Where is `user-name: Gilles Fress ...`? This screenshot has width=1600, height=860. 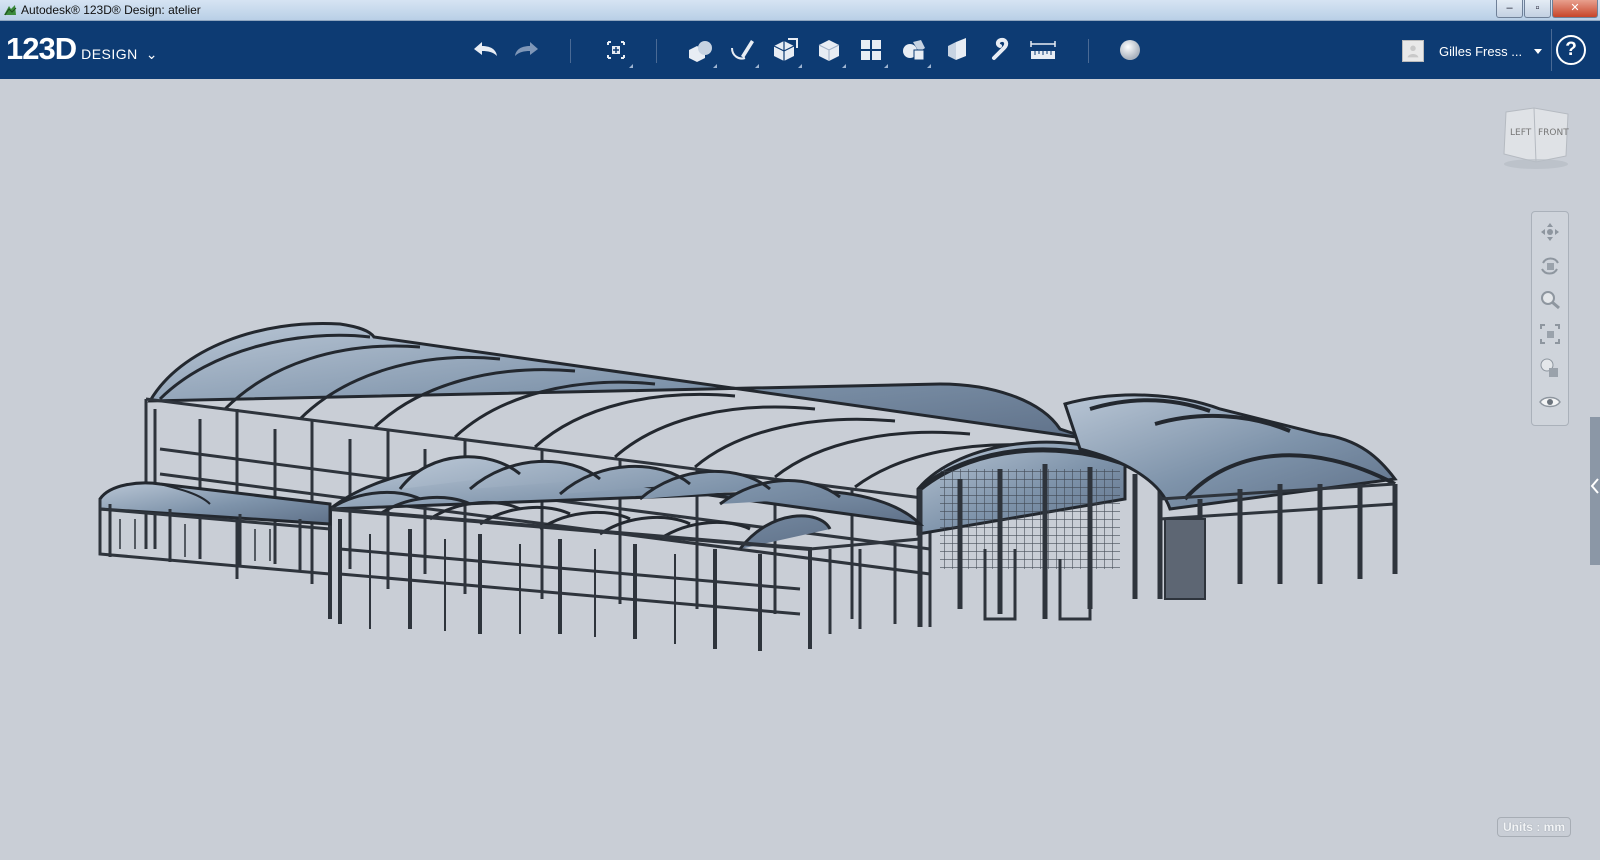 user-name: Gilles Fress ... is located at coordinates (1480, 51).